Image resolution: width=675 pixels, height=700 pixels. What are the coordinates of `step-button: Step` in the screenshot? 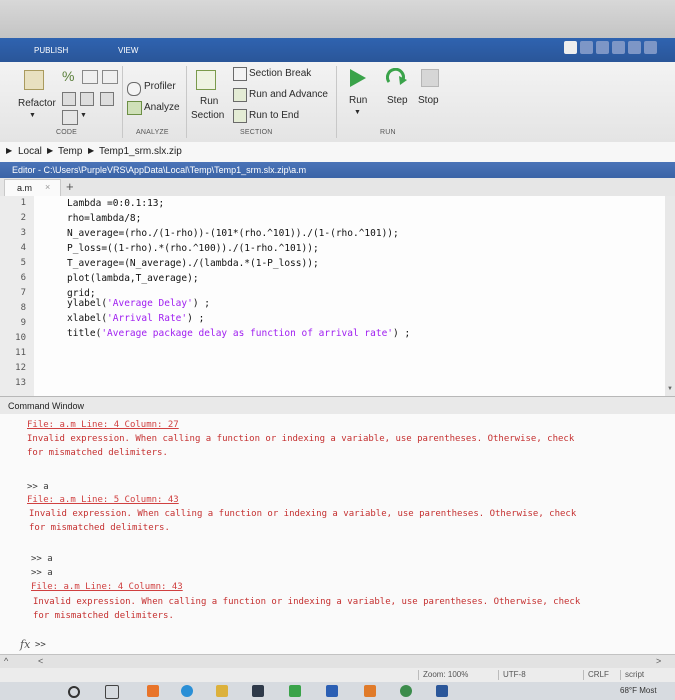 It's located at (397, 100).